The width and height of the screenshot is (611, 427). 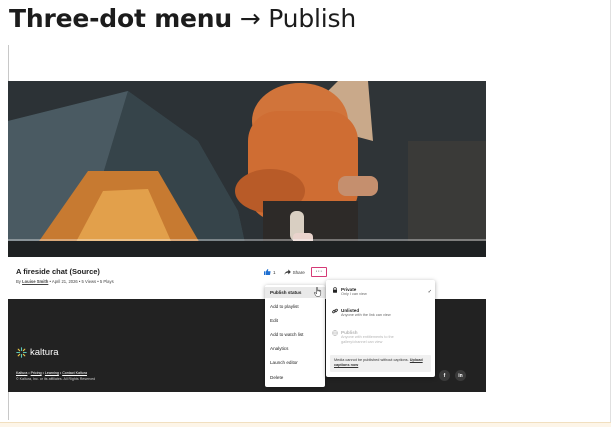 What do you see at coordinates (367, 337) in the screenshot?
I see `publish-desc-line1: Anyone with entitlements to the` at bounding box center [367, 337].